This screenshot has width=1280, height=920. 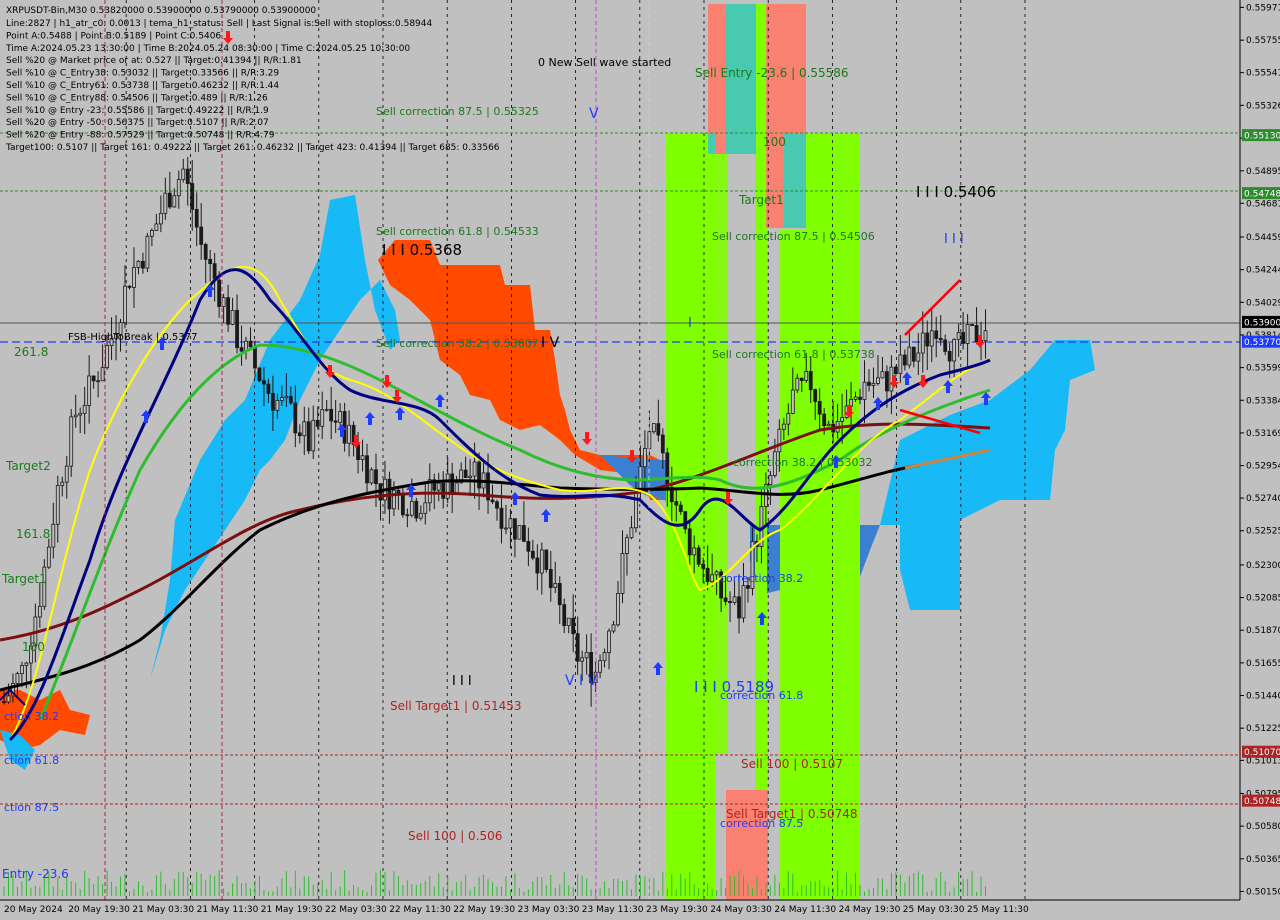 What do you see at coordinates (99, 910) in the screenshot?
I see `time-tick-label: 20 May 19:30` at bounding box center [99, 910].